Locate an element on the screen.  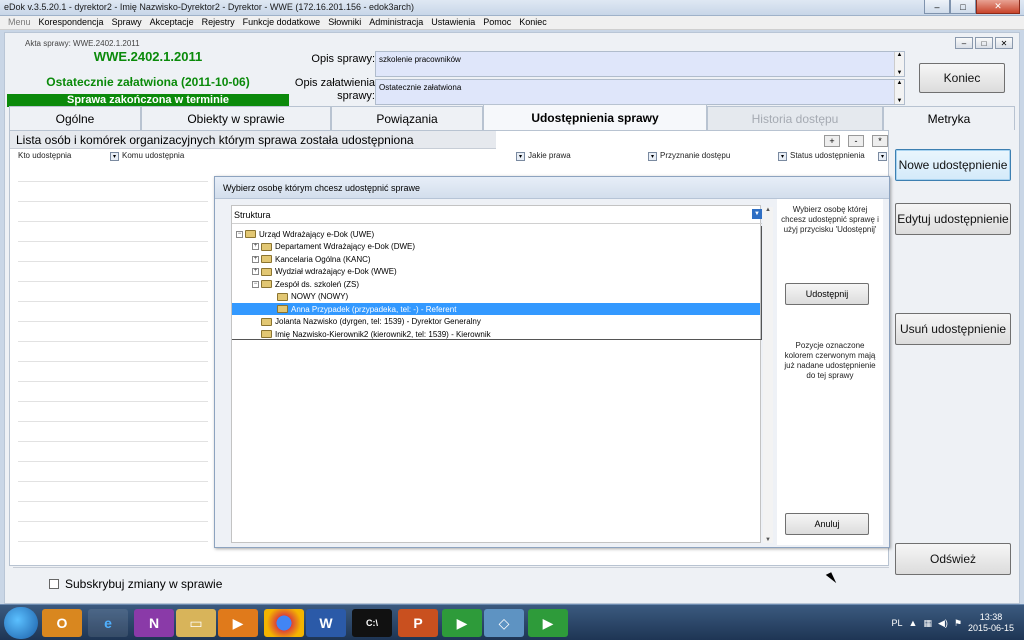
language-indicator: PL is located at coordinates (897, 623).